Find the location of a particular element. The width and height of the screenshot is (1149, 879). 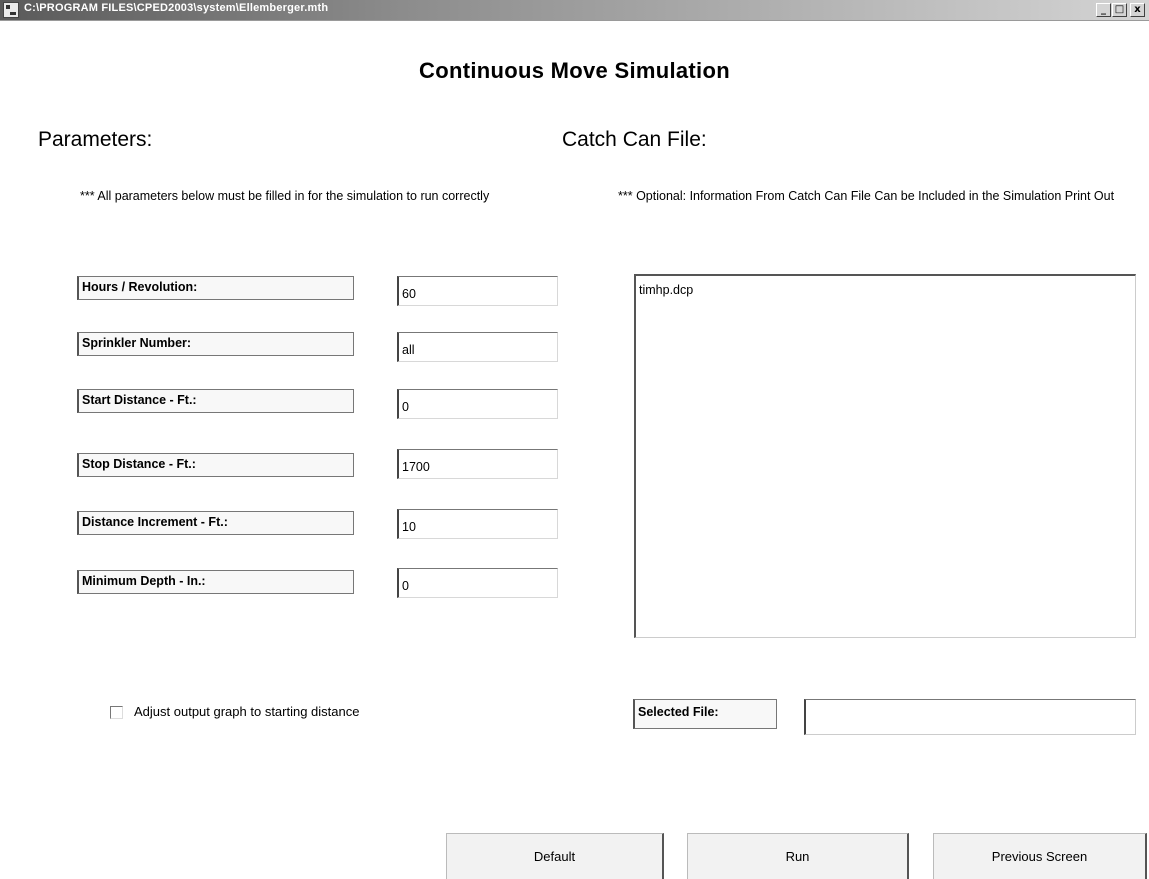

minimize-button: _ is located at coordinates (1103, 10).